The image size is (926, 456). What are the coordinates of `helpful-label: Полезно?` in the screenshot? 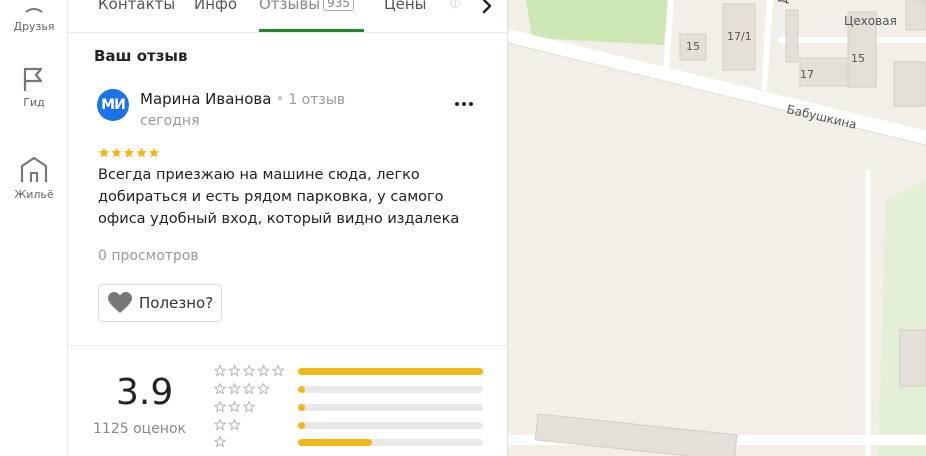 It's located at (176, 303).